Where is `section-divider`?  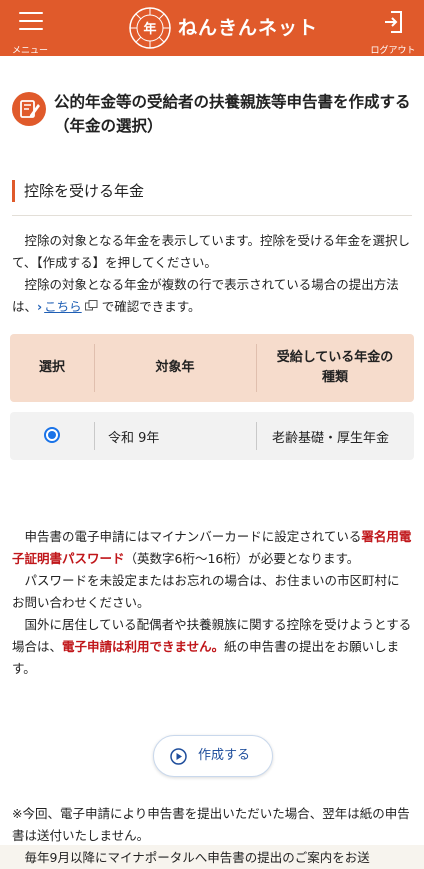
section-divider is located at coordinates (212, 215).